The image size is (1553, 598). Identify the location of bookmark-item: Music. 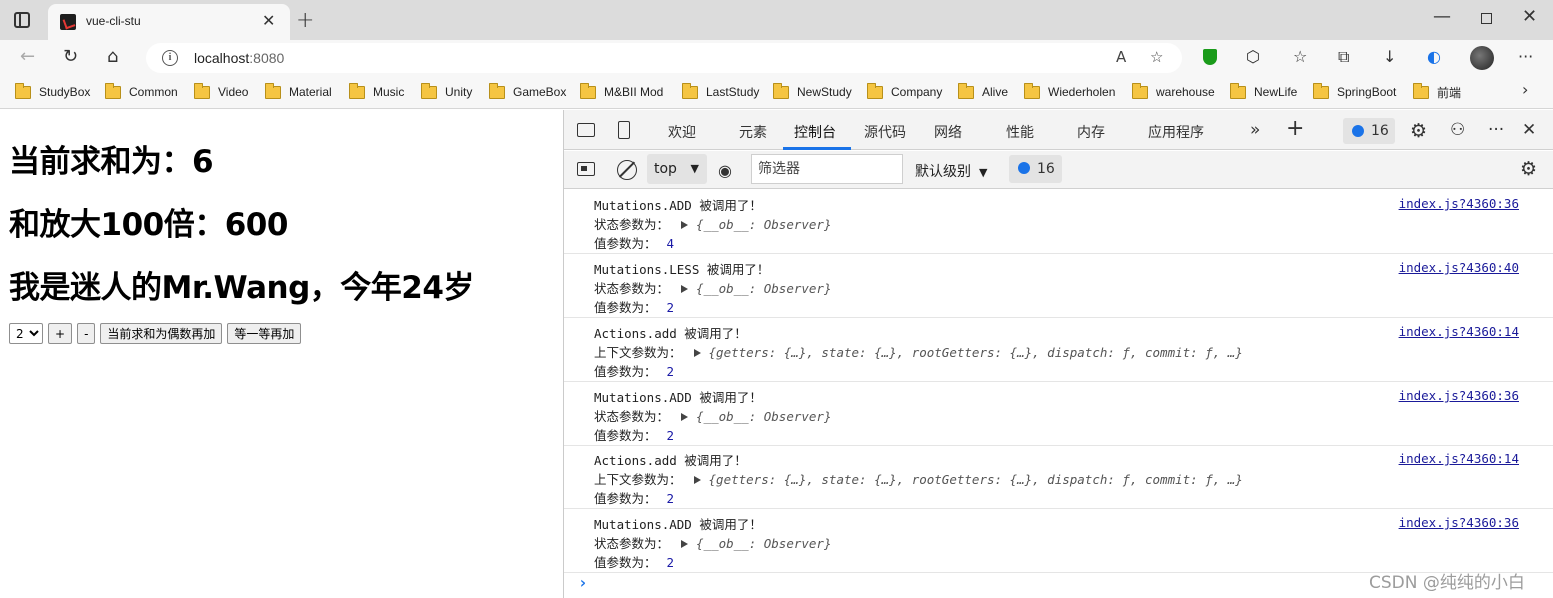
(376, 91).